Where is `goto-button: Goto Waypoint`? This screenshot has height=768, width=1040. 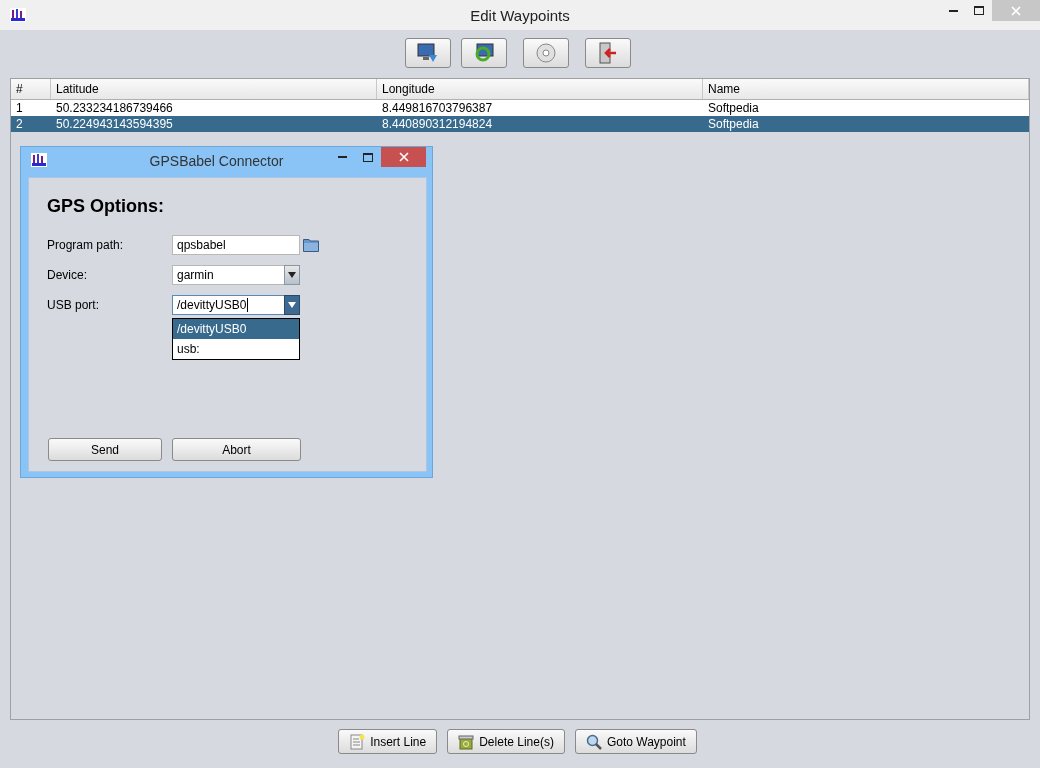
goto-button: Goto Waypoint is located at coordinates (635, 741).